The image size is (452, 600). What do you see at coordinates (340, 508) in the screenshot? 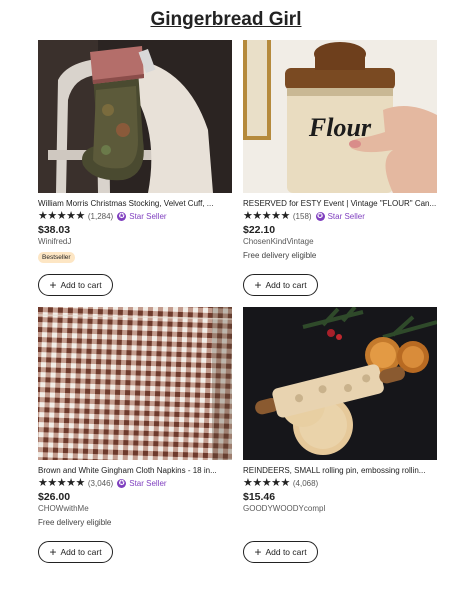
I see `shop-name: GOODYWOODYcompl` at bounding box center [340, 508].